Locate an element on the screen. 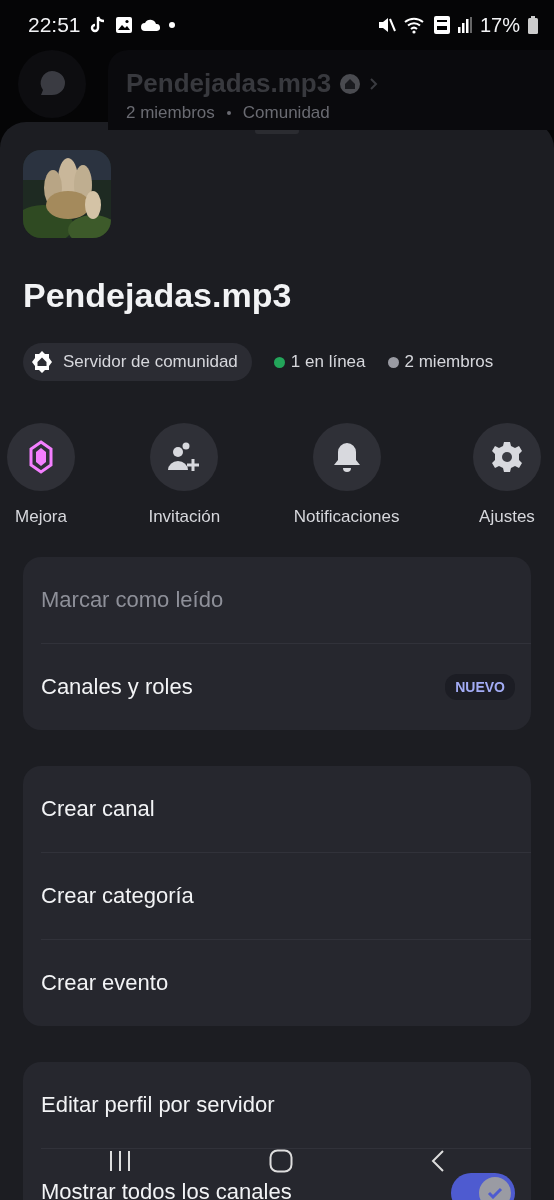 The height and width of the screenshot is (1200, 554). action-label: Mejora is located at coordinates (41, 517).